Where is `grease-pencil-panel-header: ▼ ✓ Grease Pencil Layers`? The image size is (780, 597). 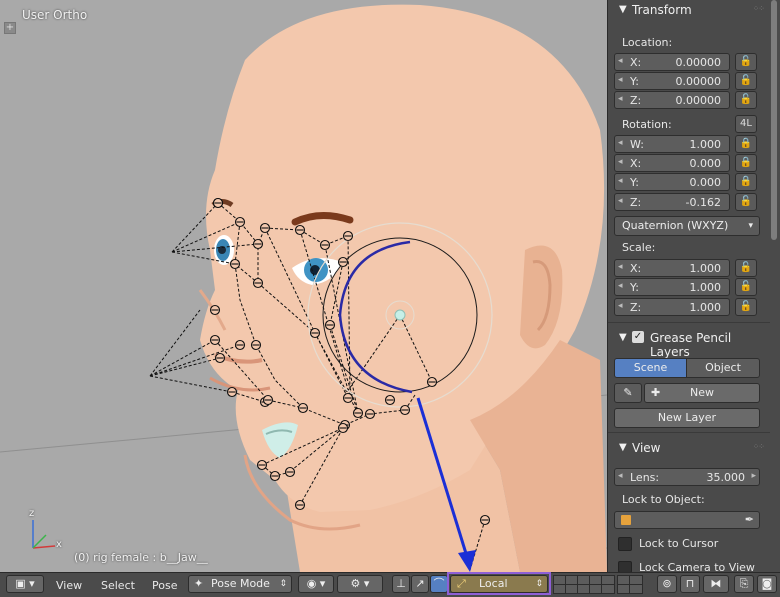 grease-pencil-panel-header: ▼ ✓ Grease Pencil Layers is located at coordinates (689, 343).